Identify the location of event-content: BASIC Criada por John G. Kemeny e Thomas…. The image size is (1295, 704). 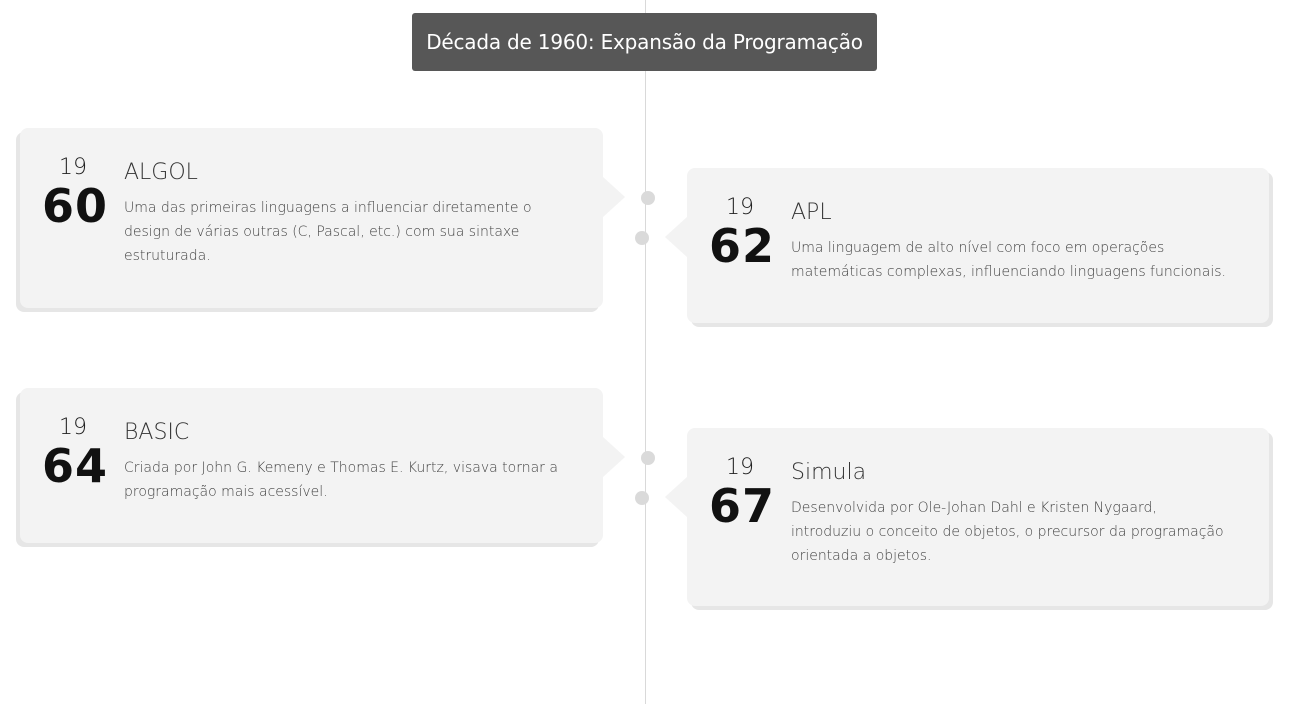
(343, 462).